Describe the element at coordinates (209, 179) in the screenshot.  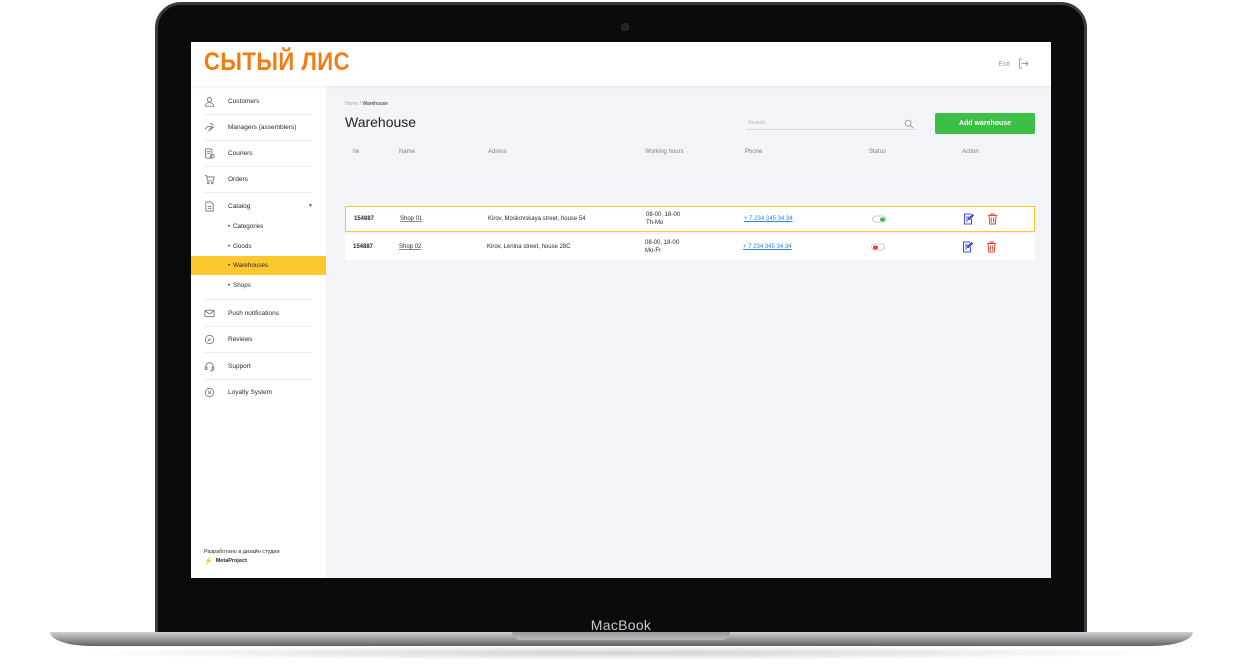
I see `cart-icon` at that location.